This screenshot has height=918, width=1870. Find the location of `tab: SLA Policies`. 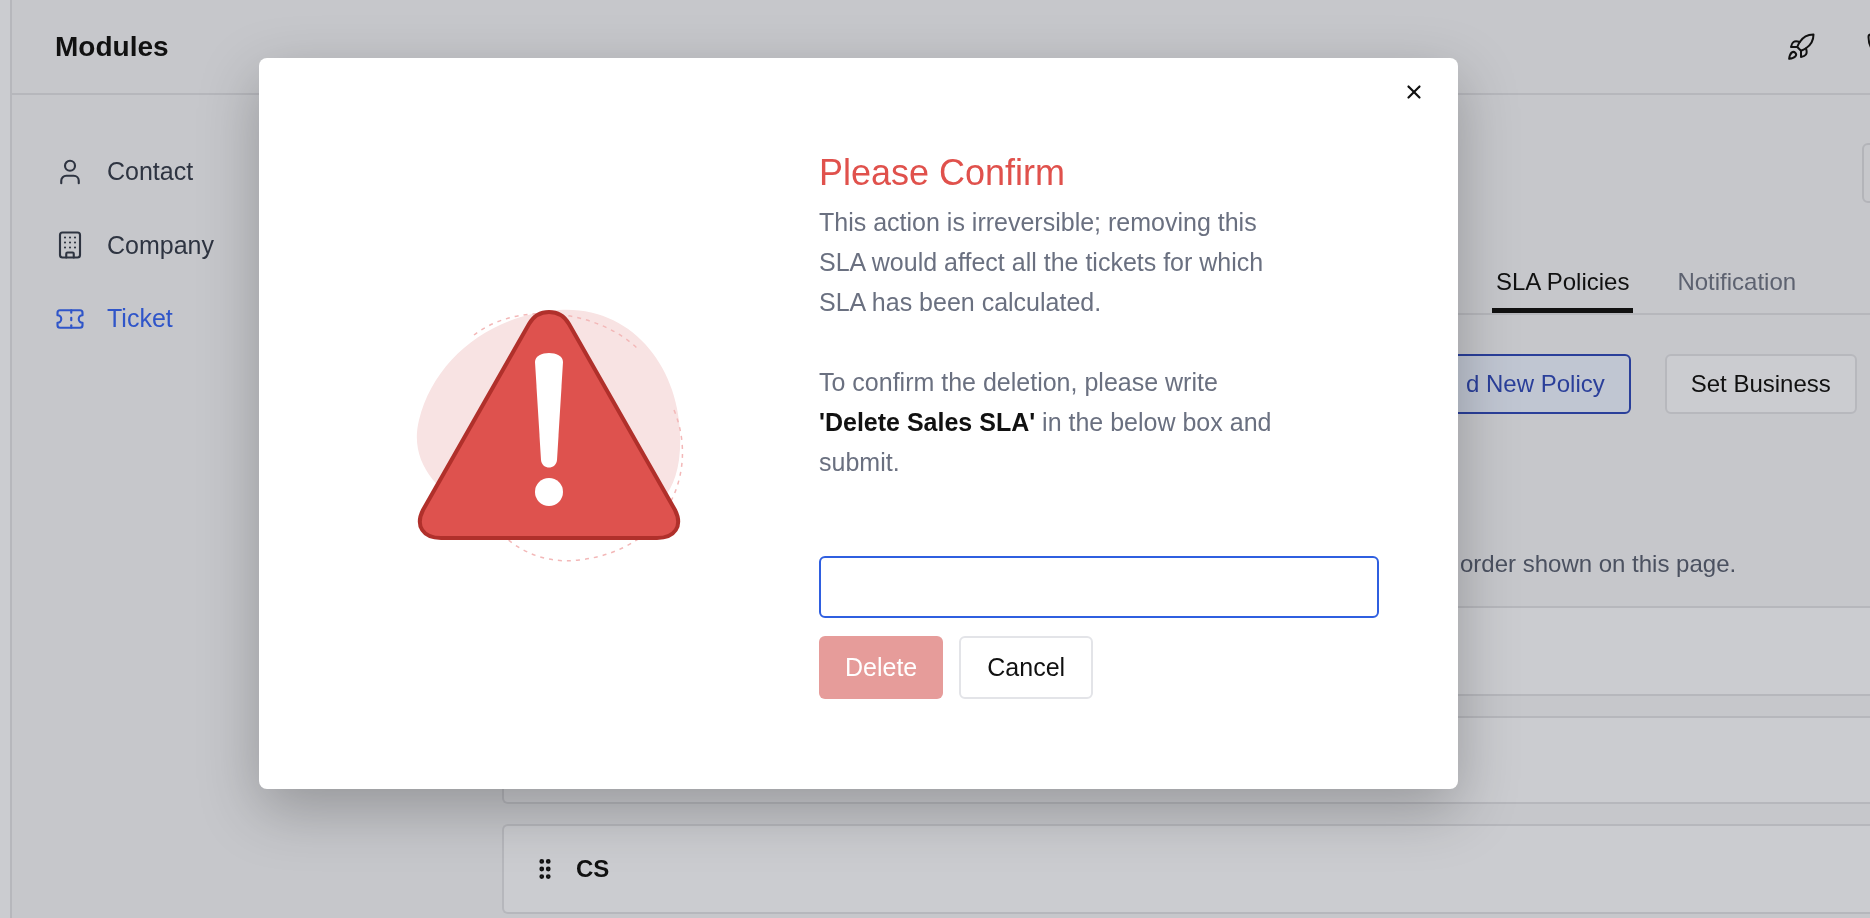

tab: SLA Policies is located at coordinates (1563, 279).